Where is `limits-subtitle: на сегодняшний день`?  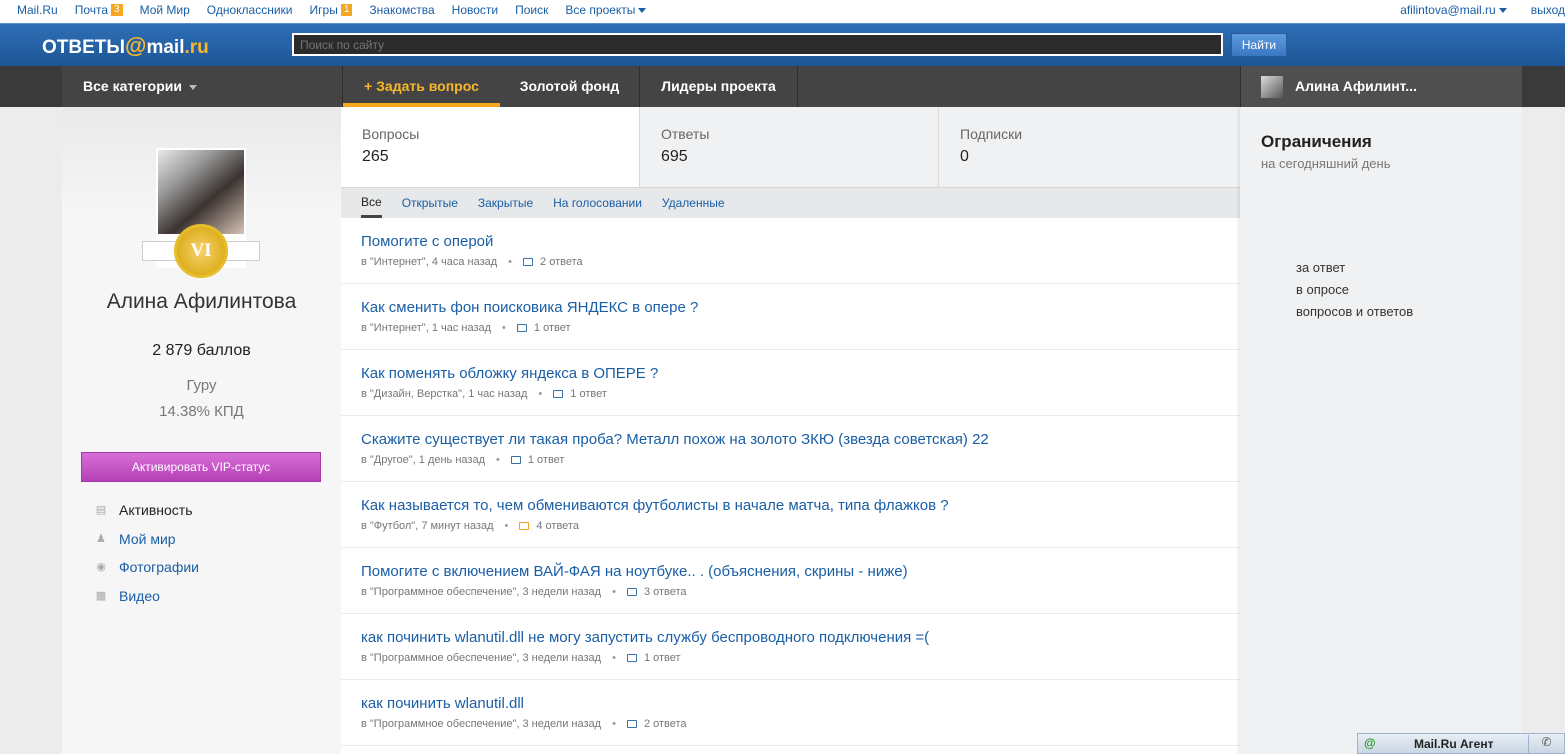
limits-subtitle: на сегодняшний день is located at coordinates (1326, 163).